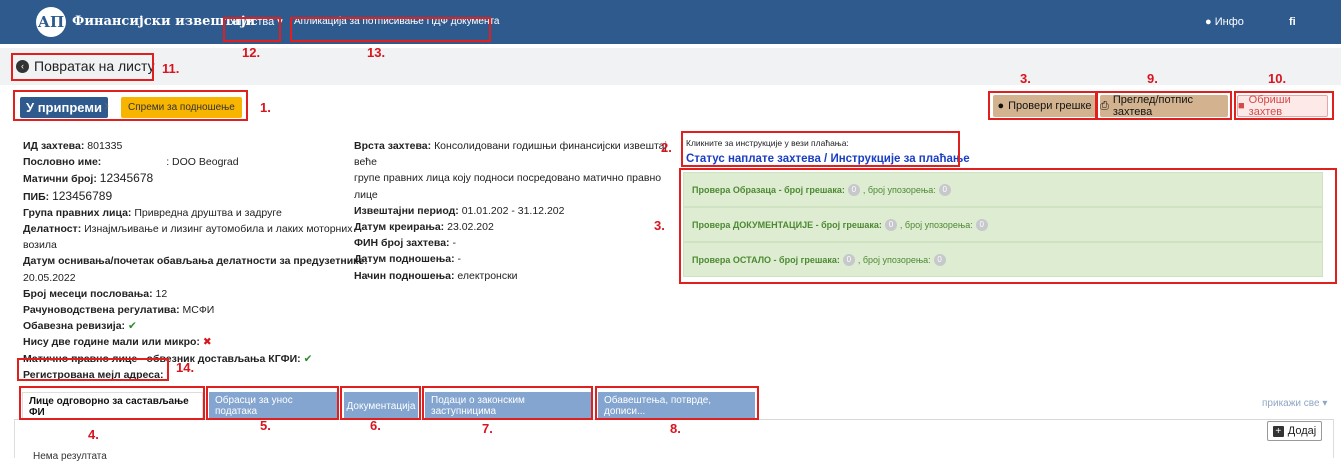 The height and width of the screenshot is (462, 1341). Describe the element at coordinates (70, 456) in the screenshot. I see `no-results-text: Нема резултата` at that location.